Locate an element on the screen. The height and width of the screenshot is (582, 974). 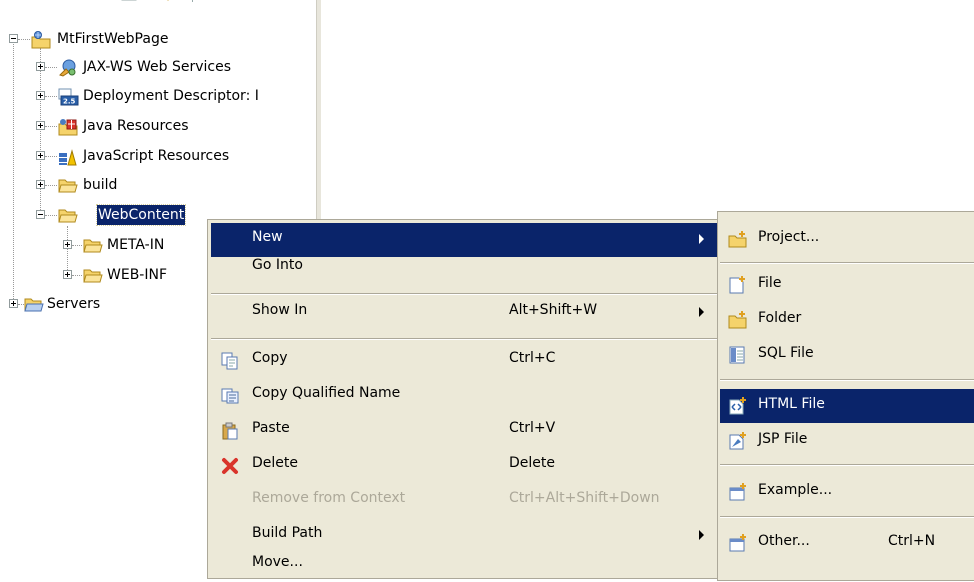
menu-item-shortcut: Alt+Shift+W is located at coordinates (553, 310).